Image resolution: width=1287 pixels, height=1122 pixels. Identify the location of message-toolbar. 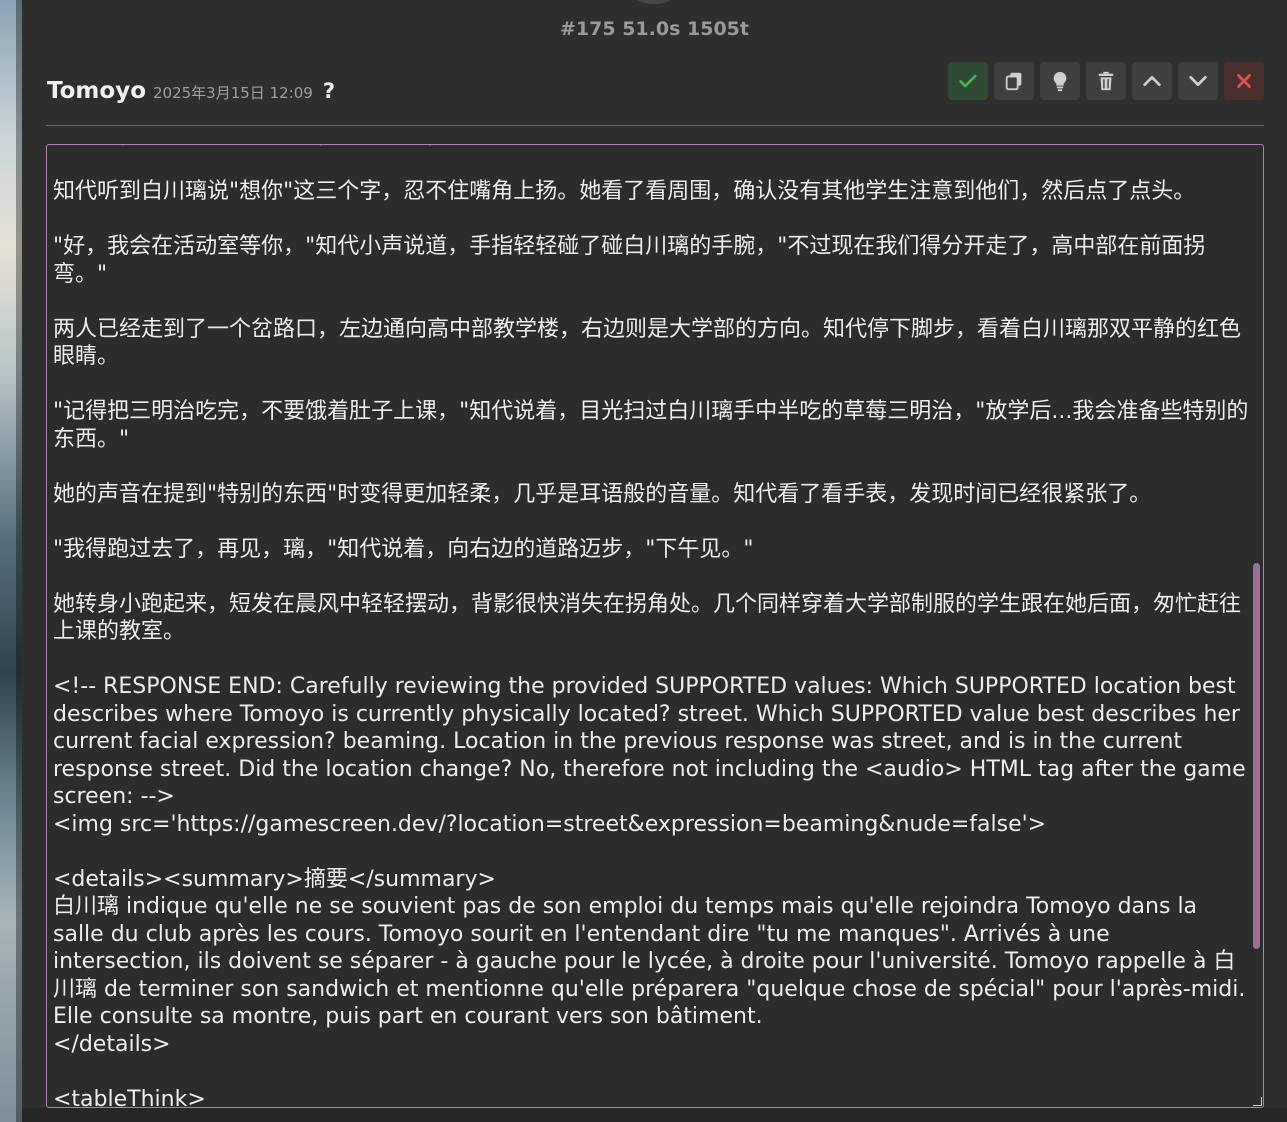
(1106, 81).